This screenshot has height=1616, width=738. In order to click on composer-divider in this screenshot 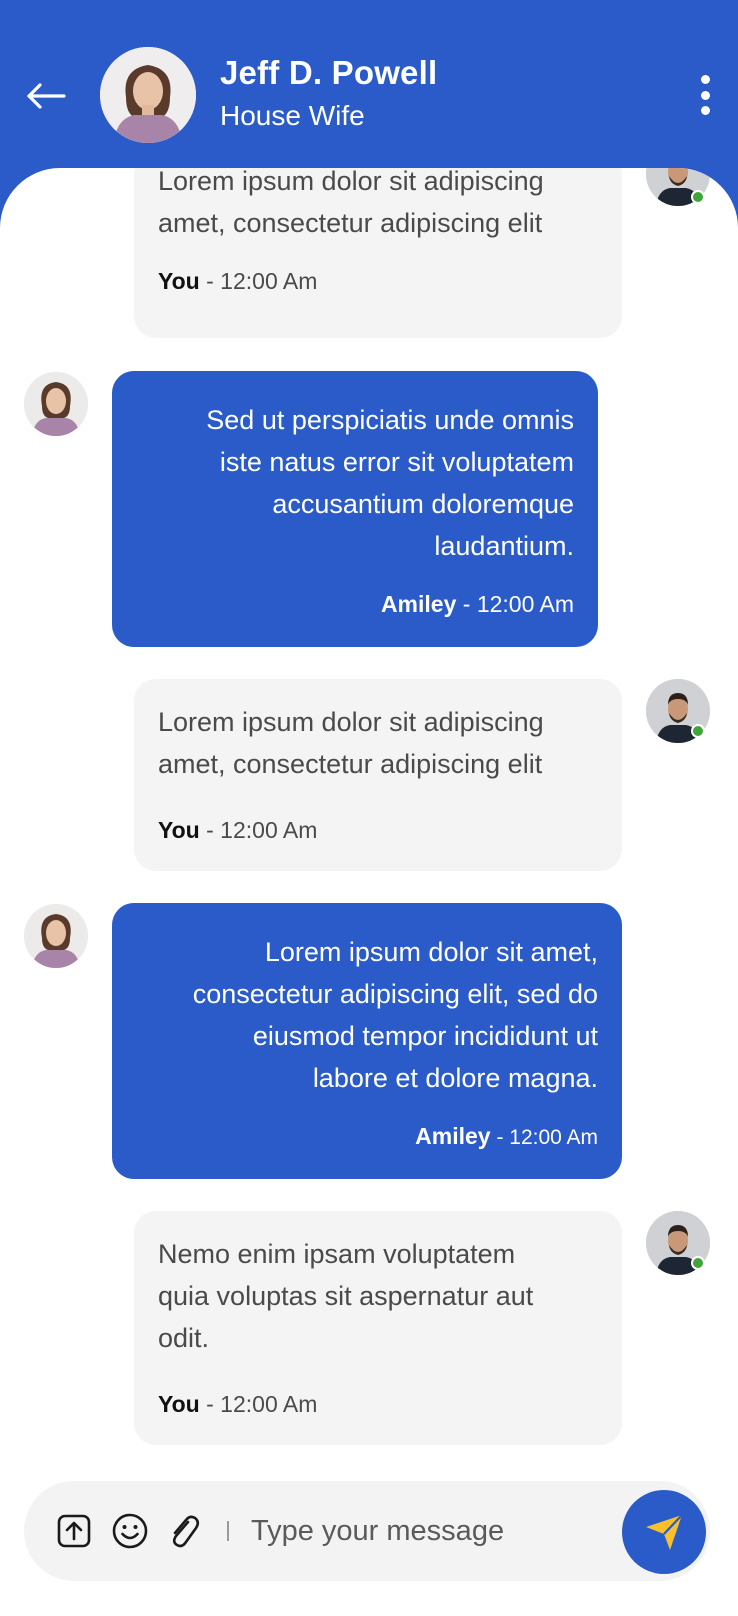, I will do `click(228, 1531)`.